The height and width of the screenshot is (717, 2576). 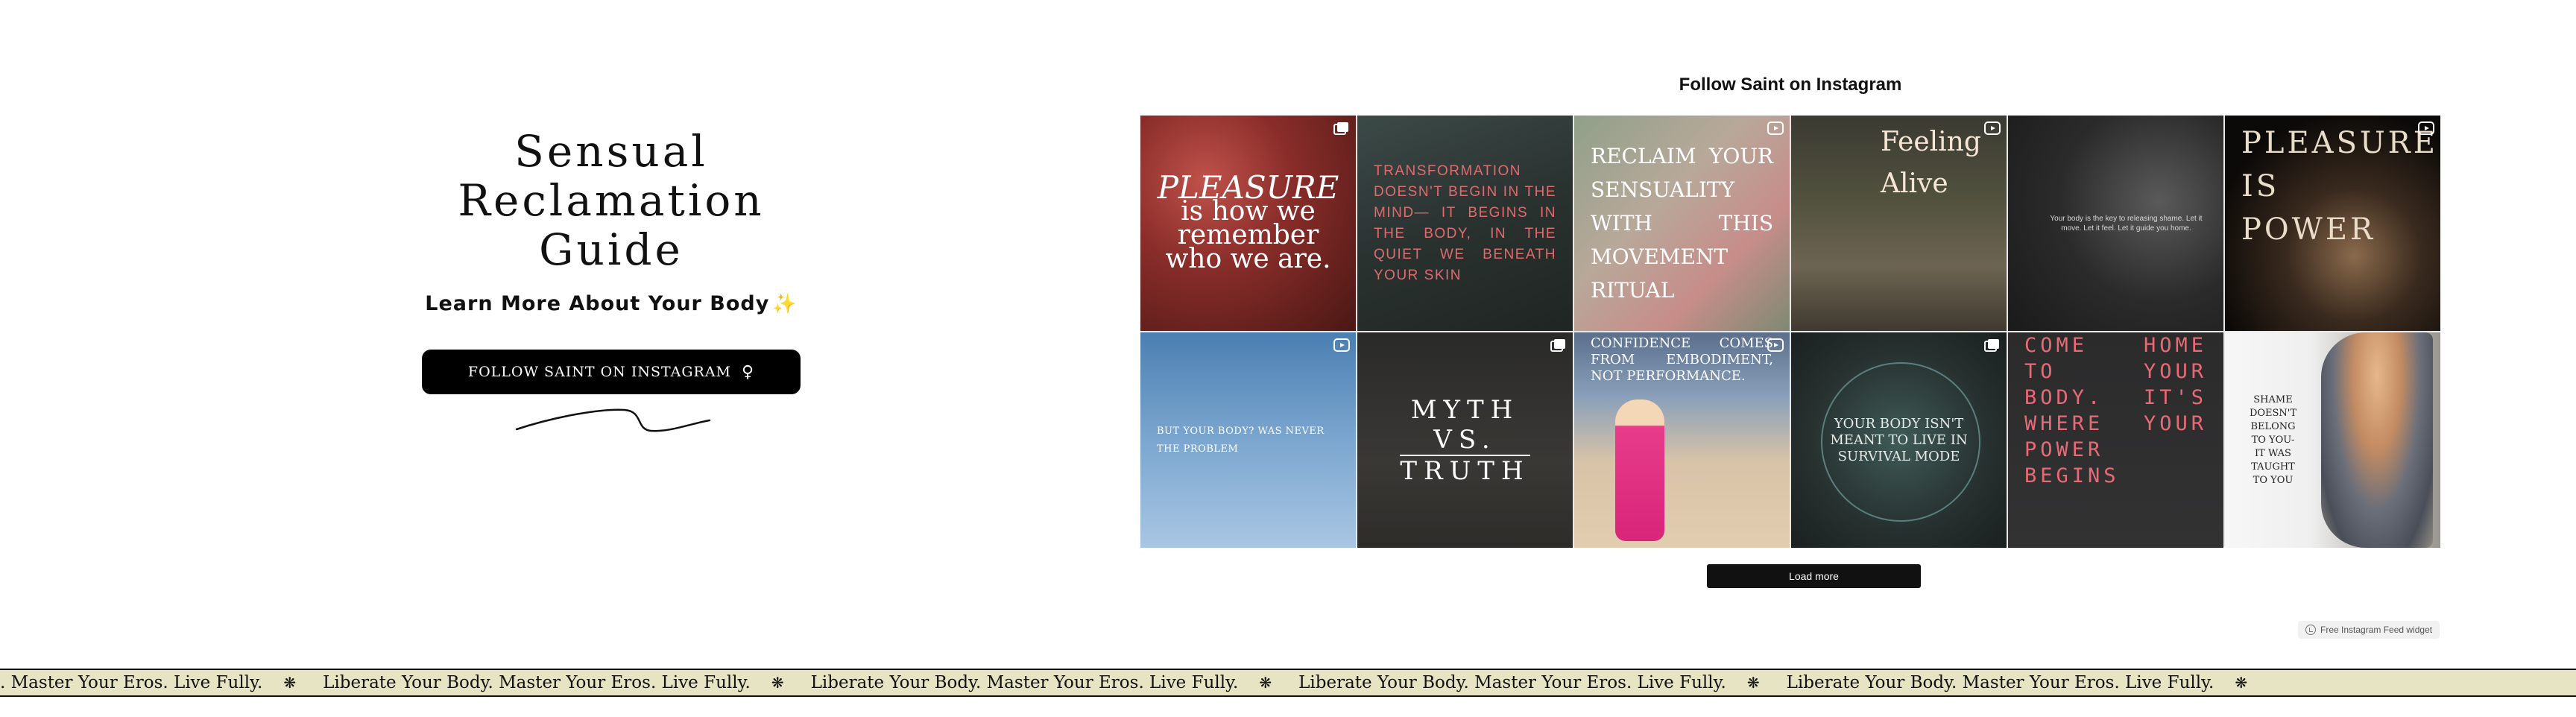 I want to click on post-4-caption: Feeling Alive, so click(x=1931, y=163).